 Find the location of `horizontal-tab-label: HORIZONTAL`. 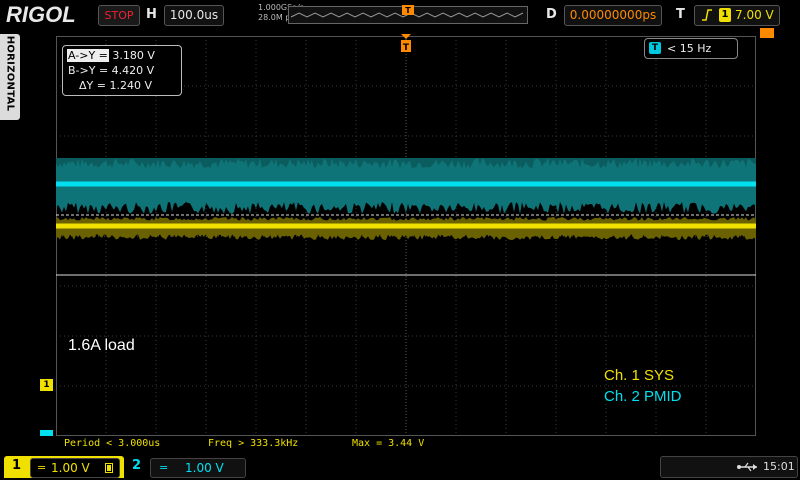

horizontal-tab-label: HORIZONTAL is located at coordinates (10, 73).